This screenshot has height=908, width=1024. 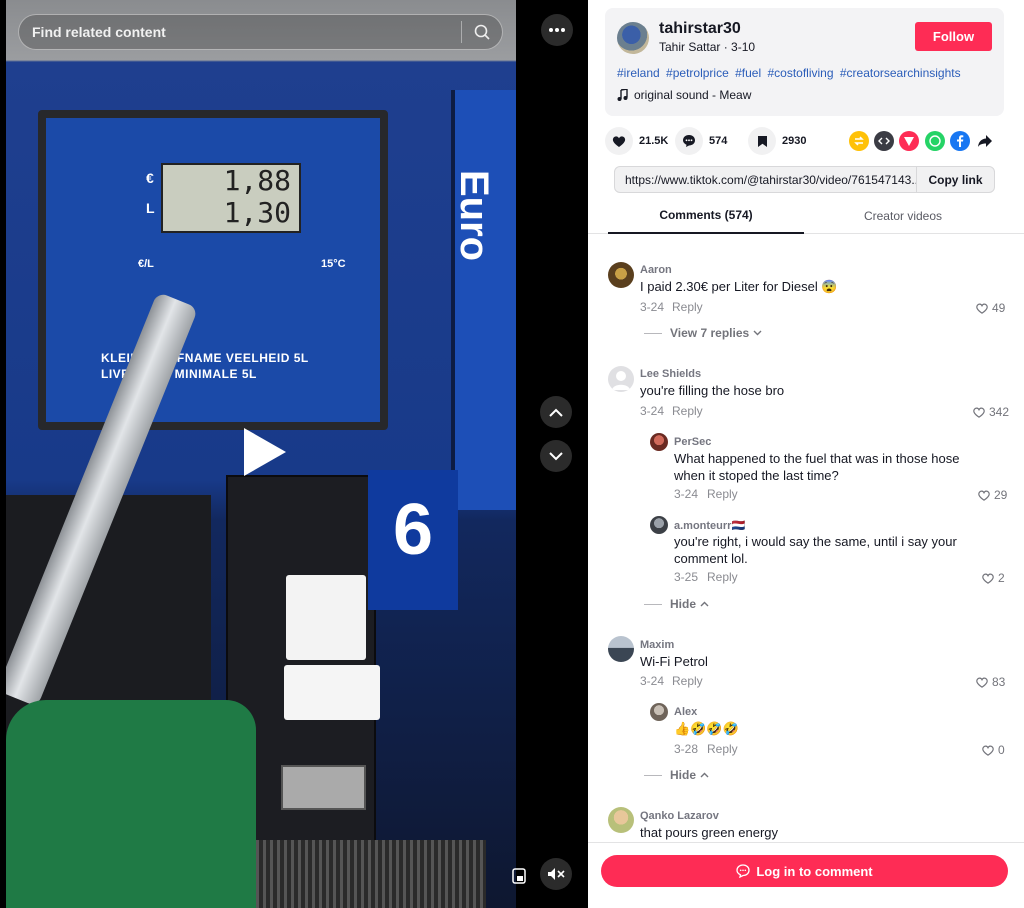 I want to click on receipt-slot, so click(x=323, y=787).